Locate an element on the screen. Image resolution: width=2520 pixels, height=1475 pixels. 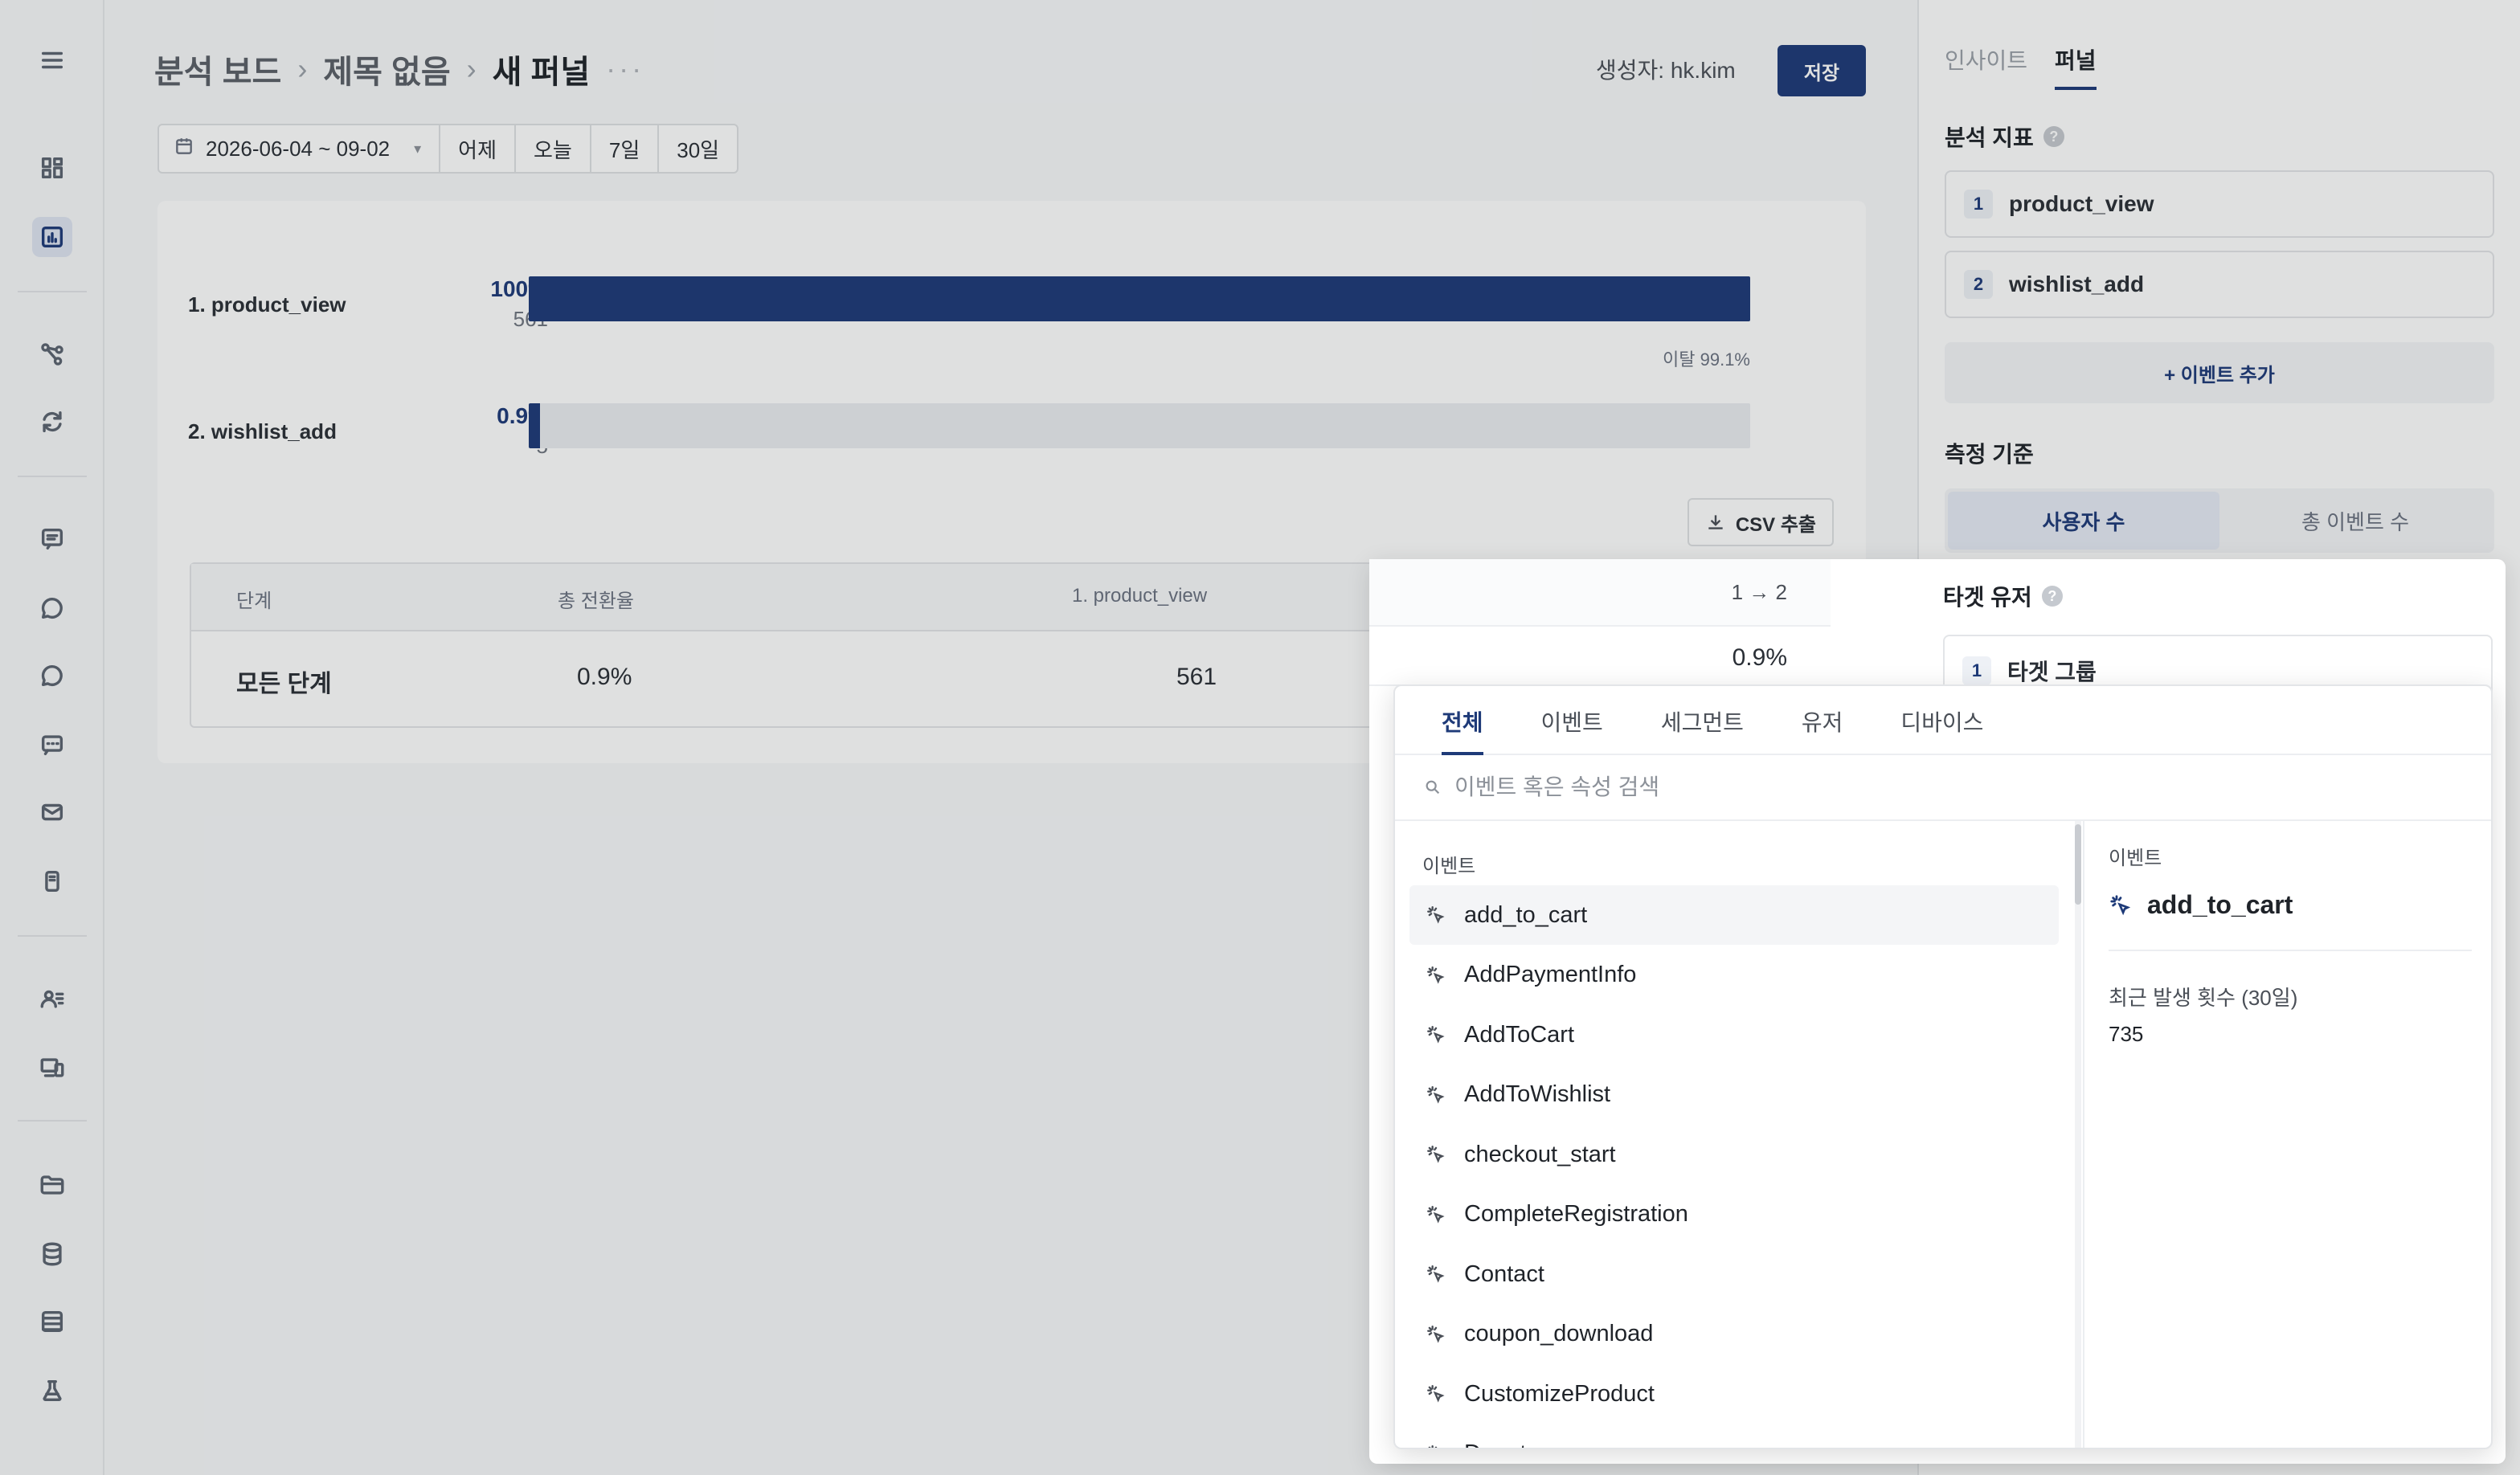
event-list-item: Contact is located at coordinates (1734, 1274).